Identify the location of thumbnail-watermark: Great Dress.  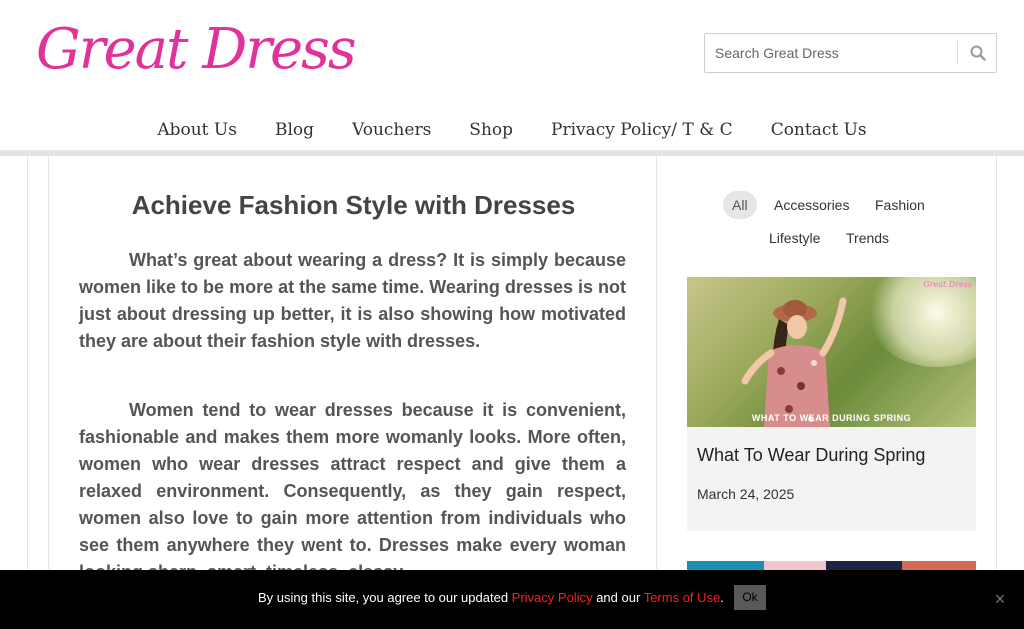
(947, 284).